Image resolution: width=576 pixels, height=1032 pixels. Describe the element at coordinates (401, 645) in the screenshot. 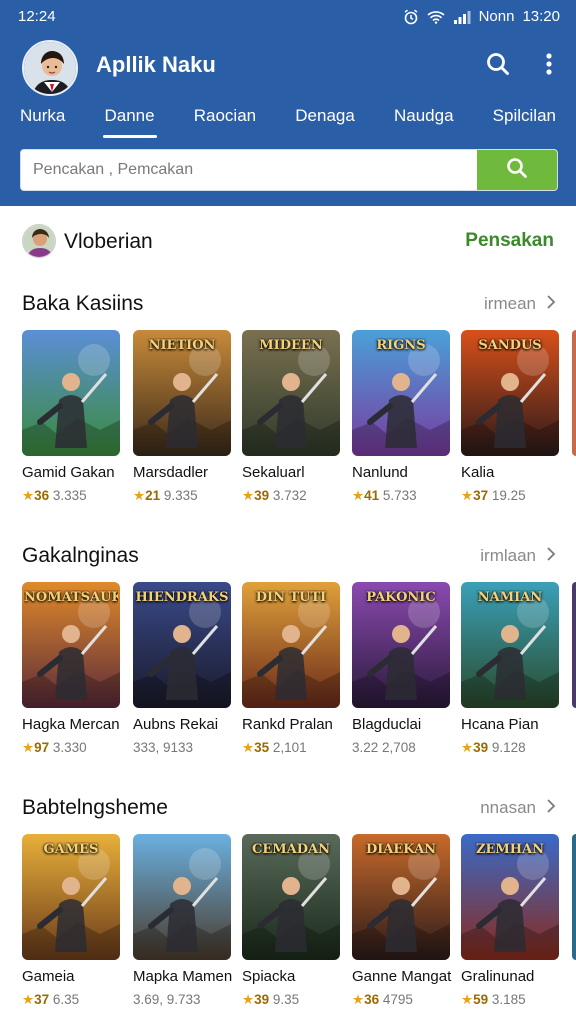

I see `game-cover: PAKONIC` at that location.